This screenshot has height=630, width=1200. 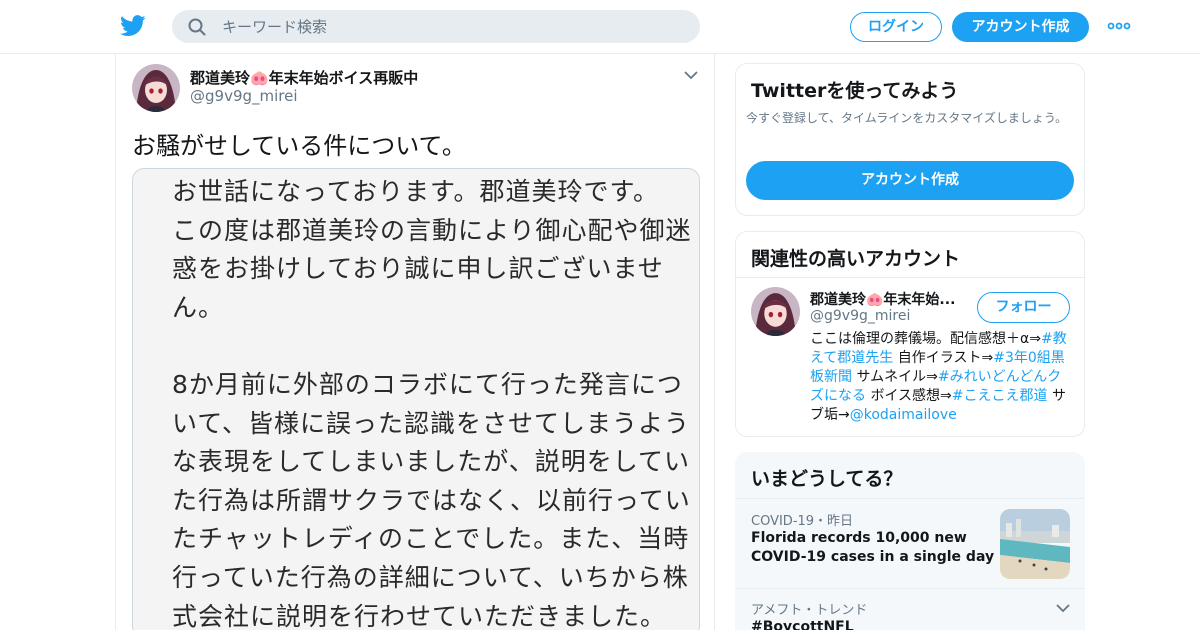 What do you see at coordinates (432, 346) in the screenshot?
I see `image-text-line` at bounding box center [432, 346].